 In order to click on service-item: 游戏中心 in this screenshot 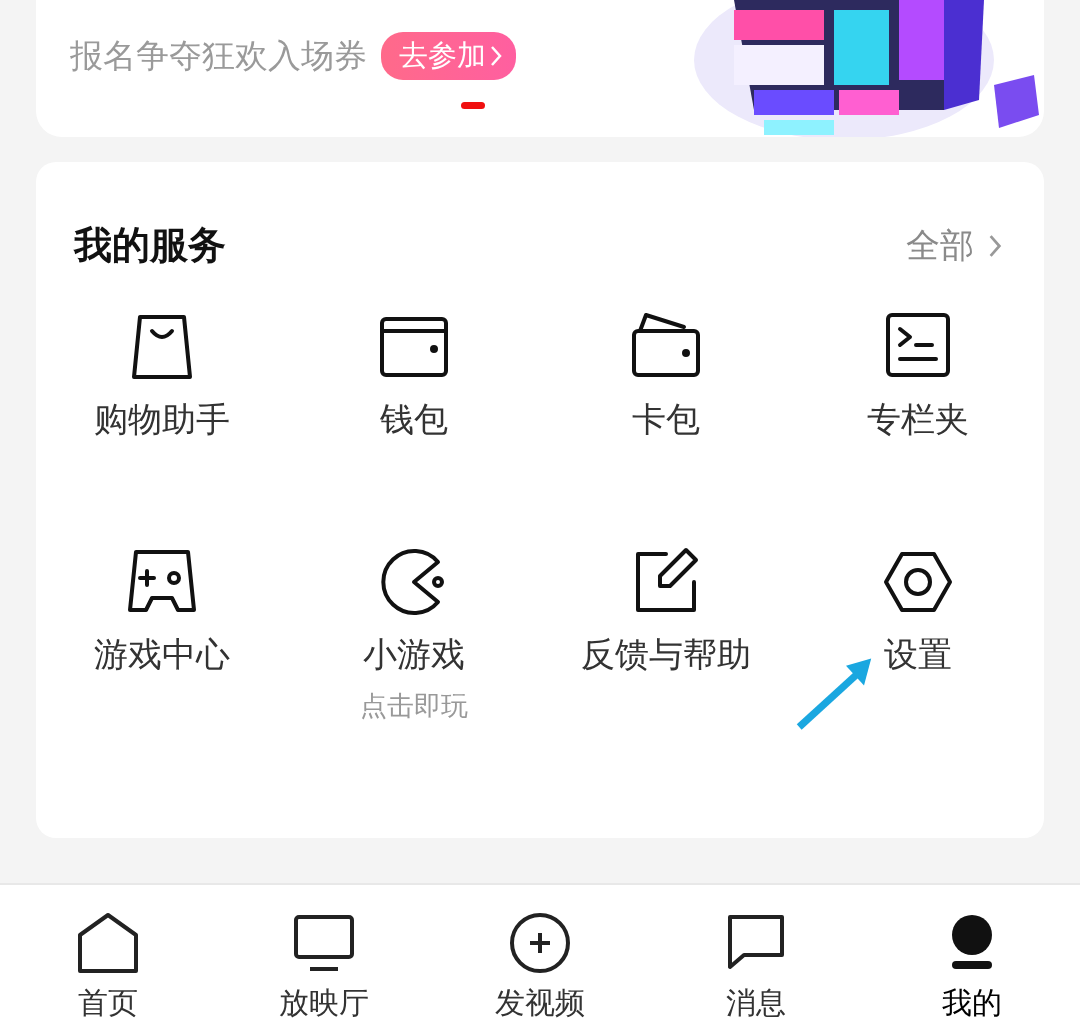, I will do `click(162, 642)`.